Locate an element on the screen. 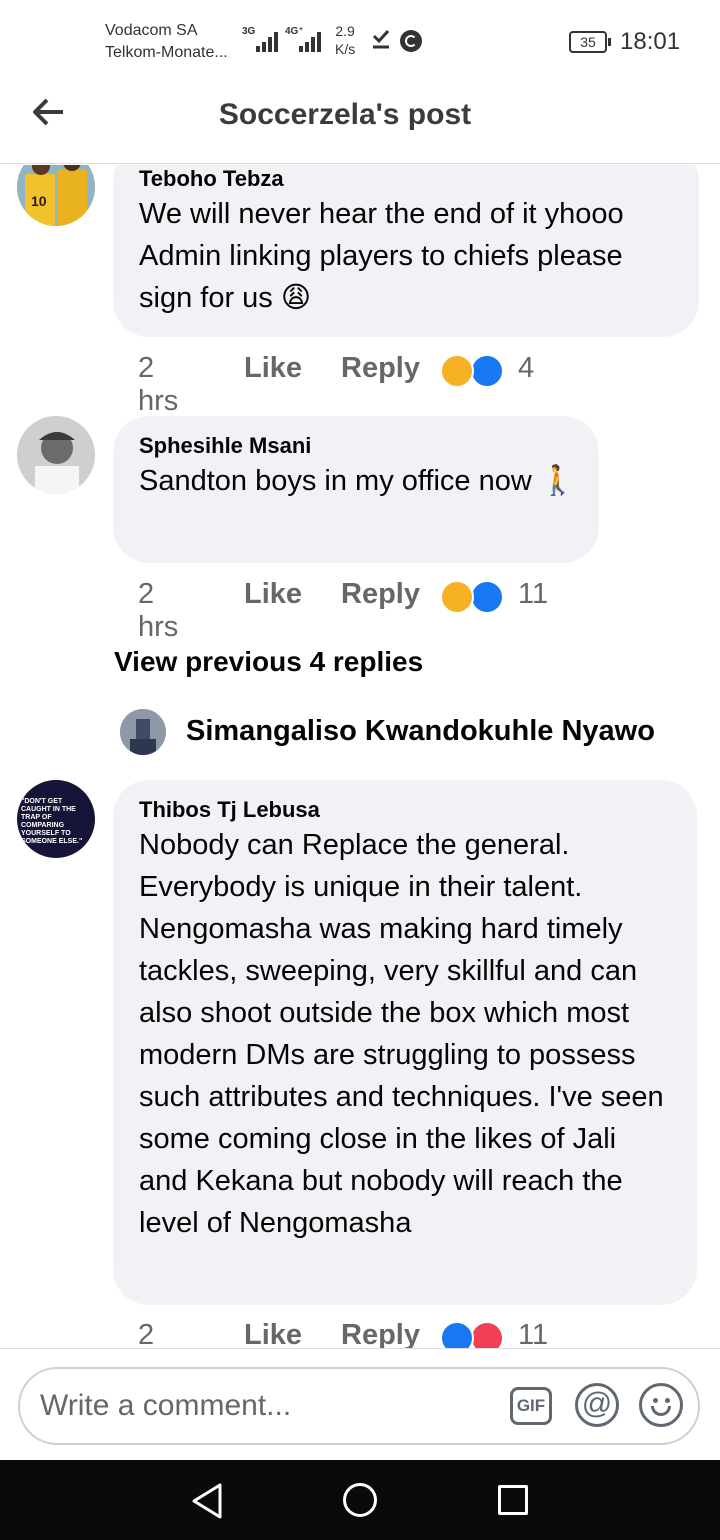  comment-composer: Write a comment... GIF @ is located at coordinates (360, 1404).